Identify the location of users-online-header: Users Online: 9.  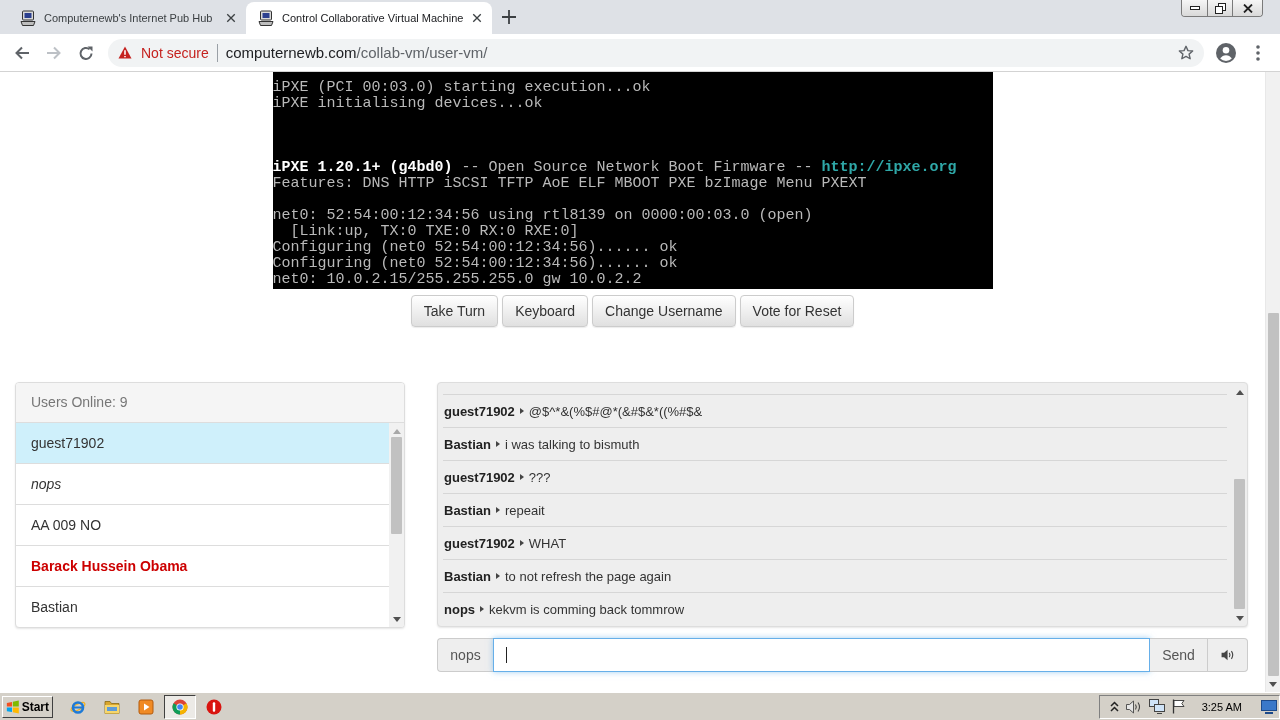
(210, 403).